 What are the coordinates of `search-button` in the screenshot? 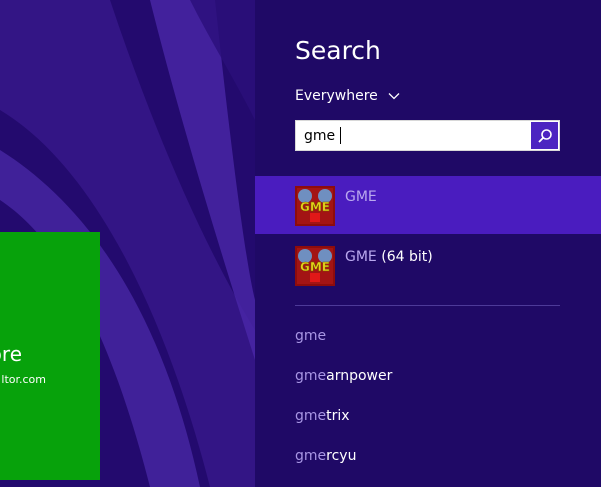 It's located at (544, 135).